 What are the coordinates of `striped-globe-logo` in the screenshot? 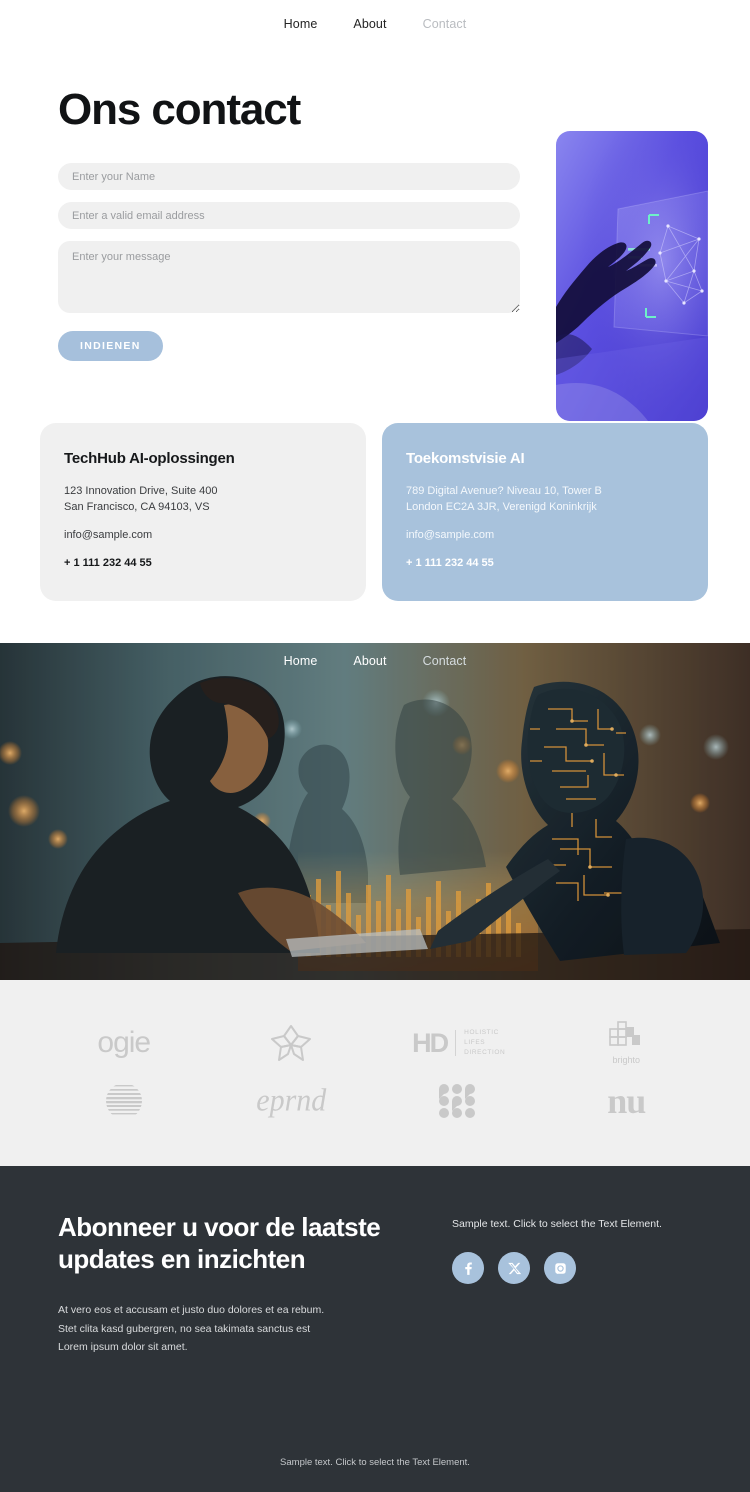 It's located at (124, 1101).